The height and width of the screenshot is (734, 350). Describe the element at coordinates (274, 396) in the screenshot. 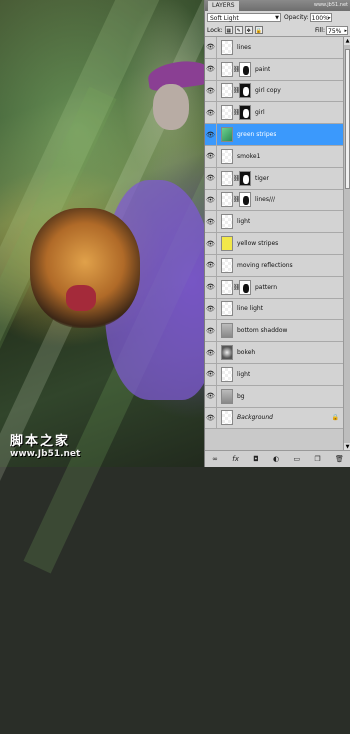

I see `layer-row: 👁 bg` at that location.